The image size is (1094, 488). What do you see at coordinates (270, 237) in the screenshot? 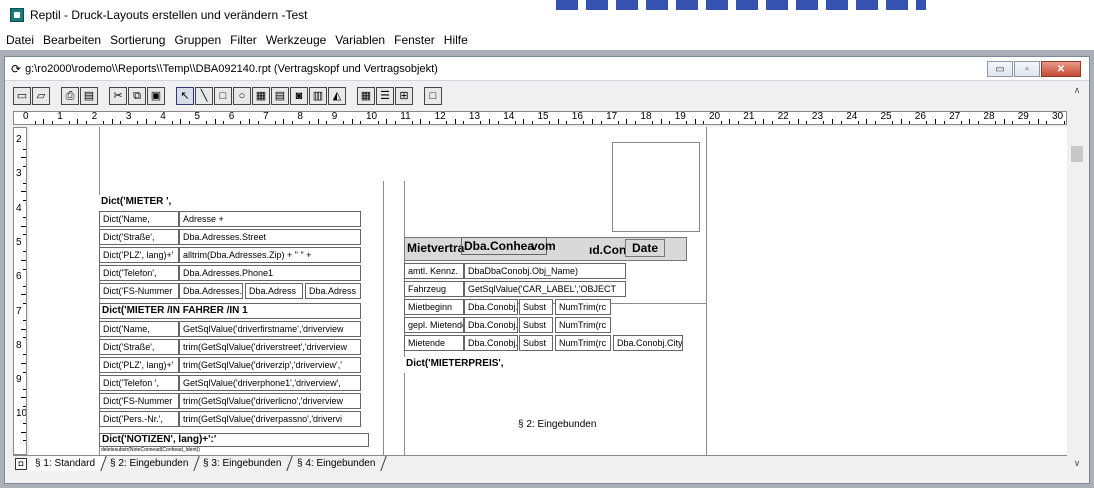
I see `mieter-strasse-value: Dba.Adresses.Street` at bounding box center [270, 237].